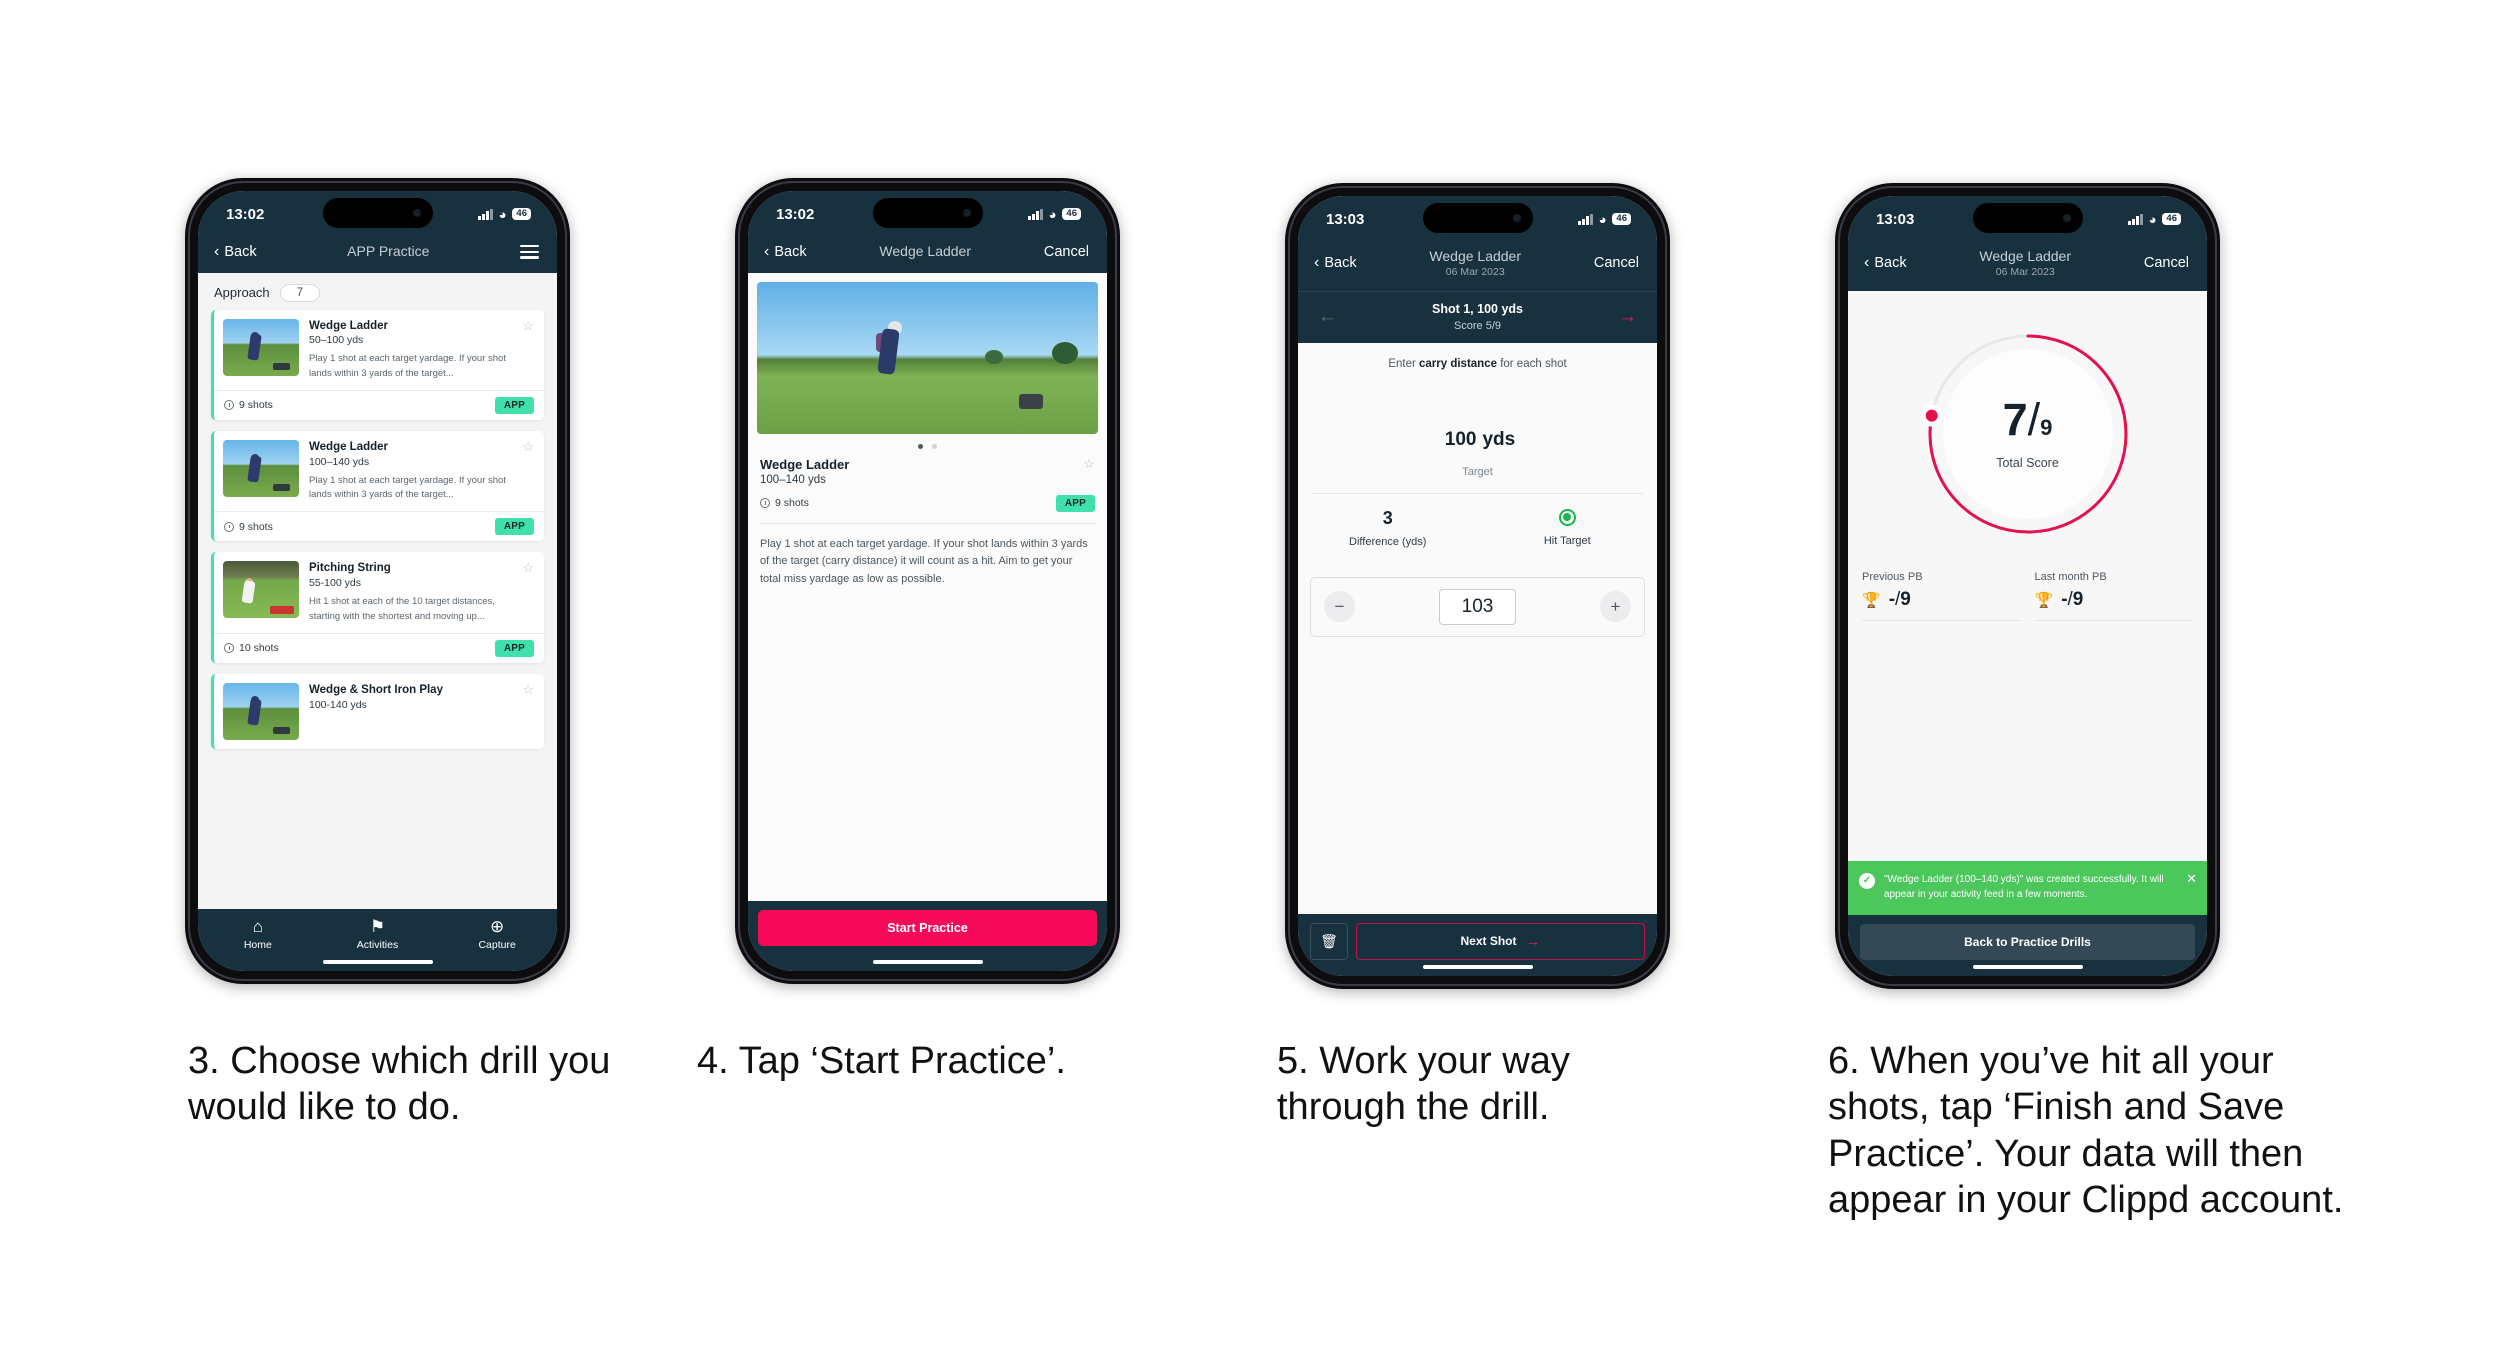  What do you see at coordinates (1500, 941) in the screenshot?
I see `next-shot-button: Next Shot →` at bounding box center [1500, 941].